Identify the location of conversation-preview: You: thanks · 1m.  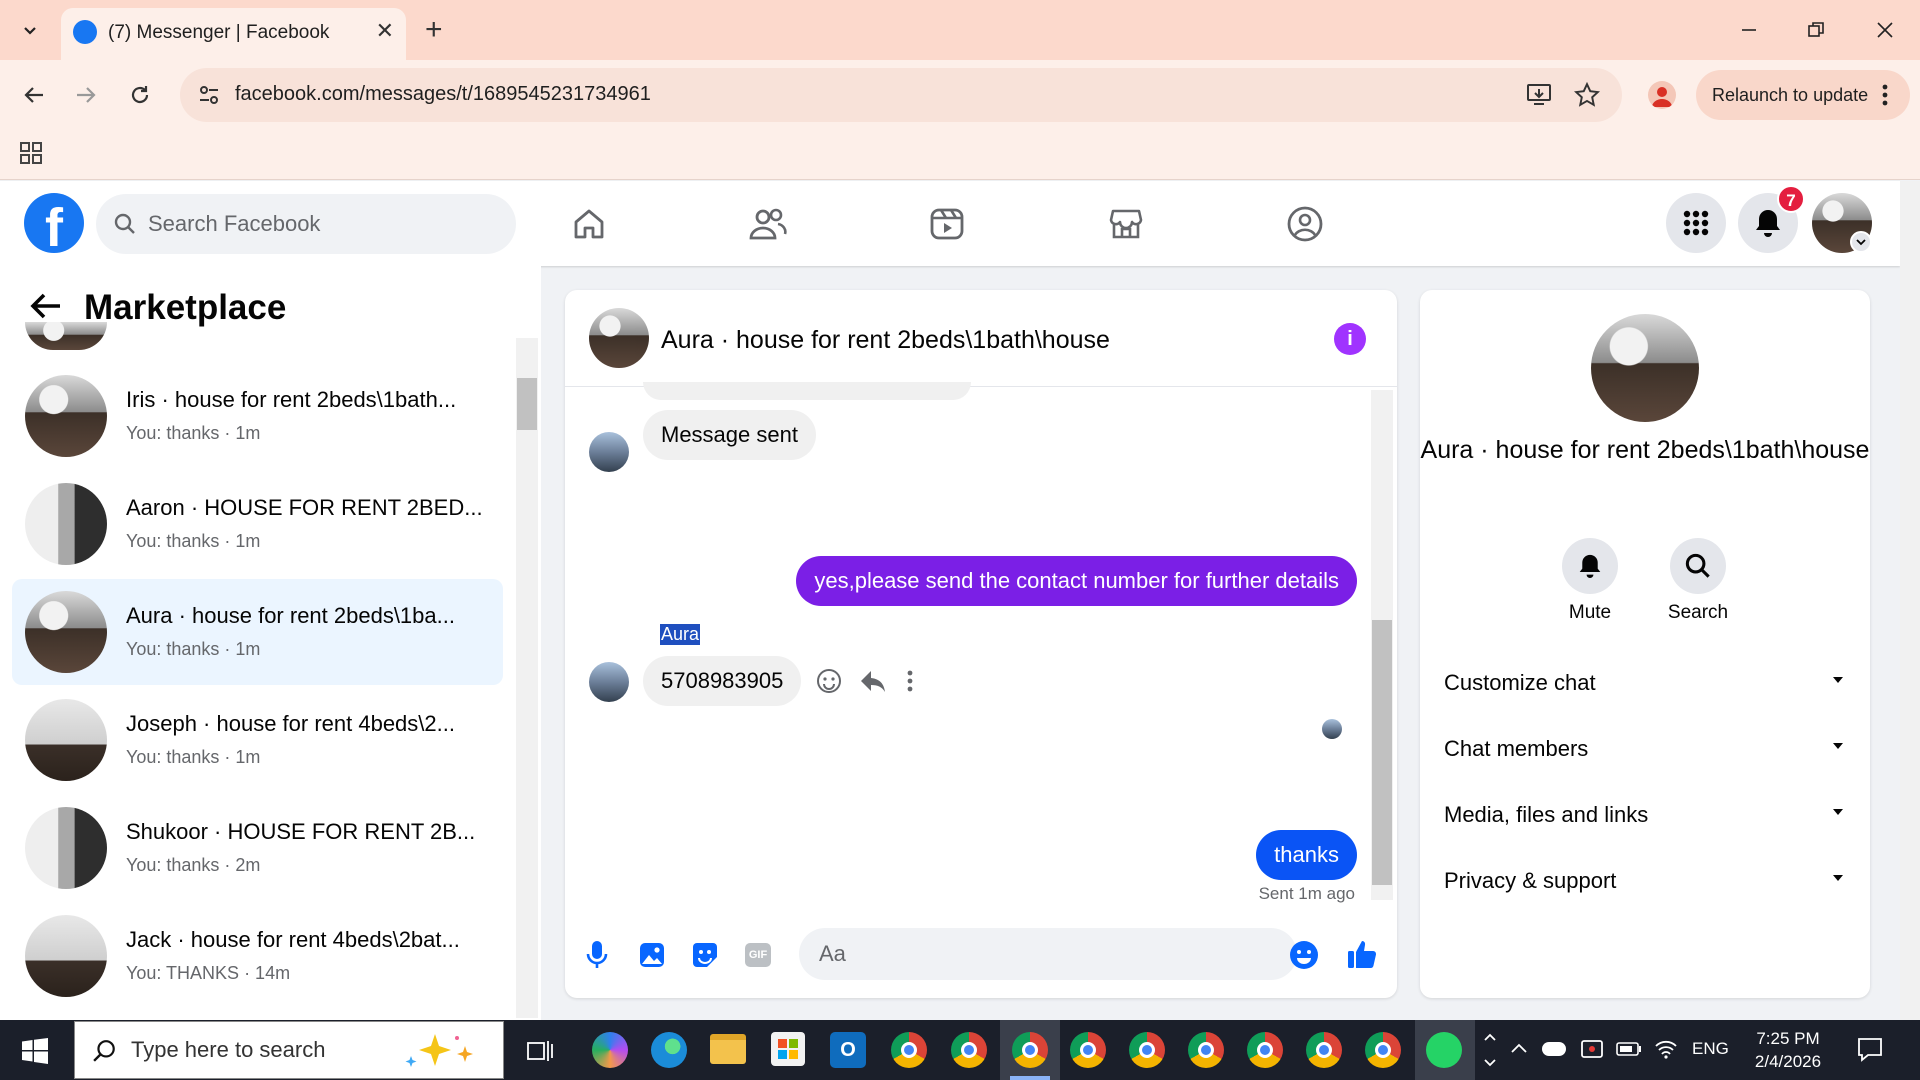
(193, 433).